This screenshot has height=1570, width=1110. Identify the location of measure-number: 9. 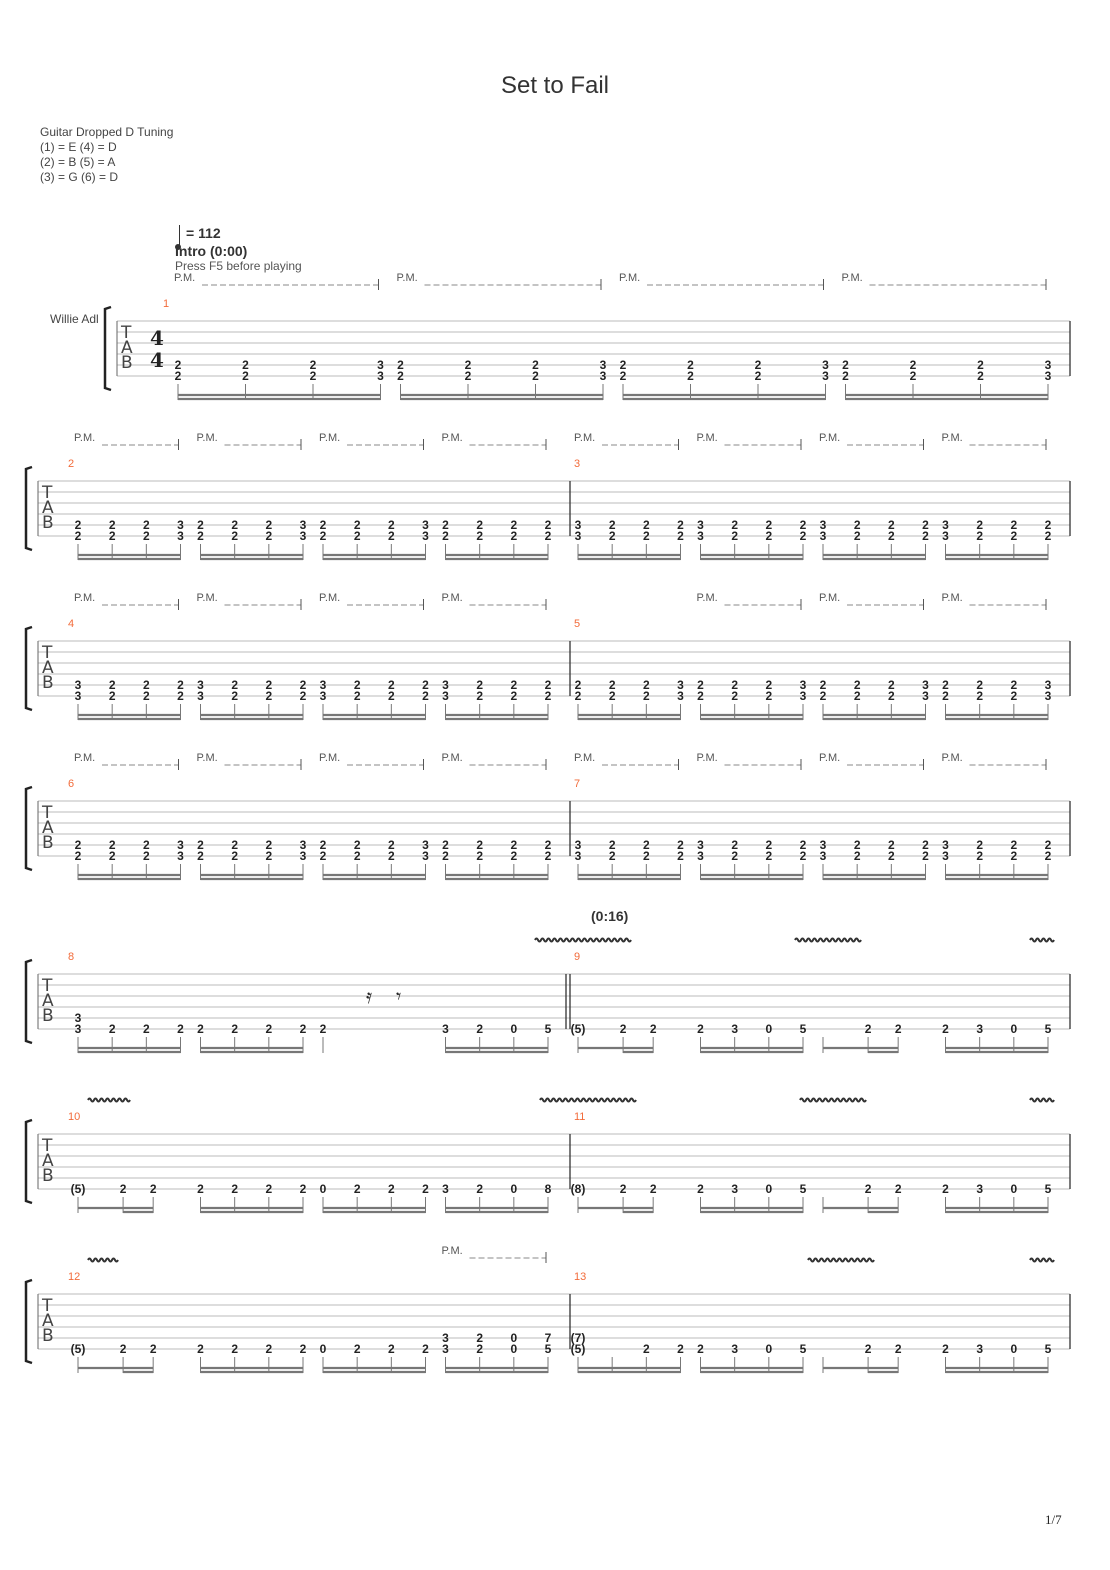
(577, 957).